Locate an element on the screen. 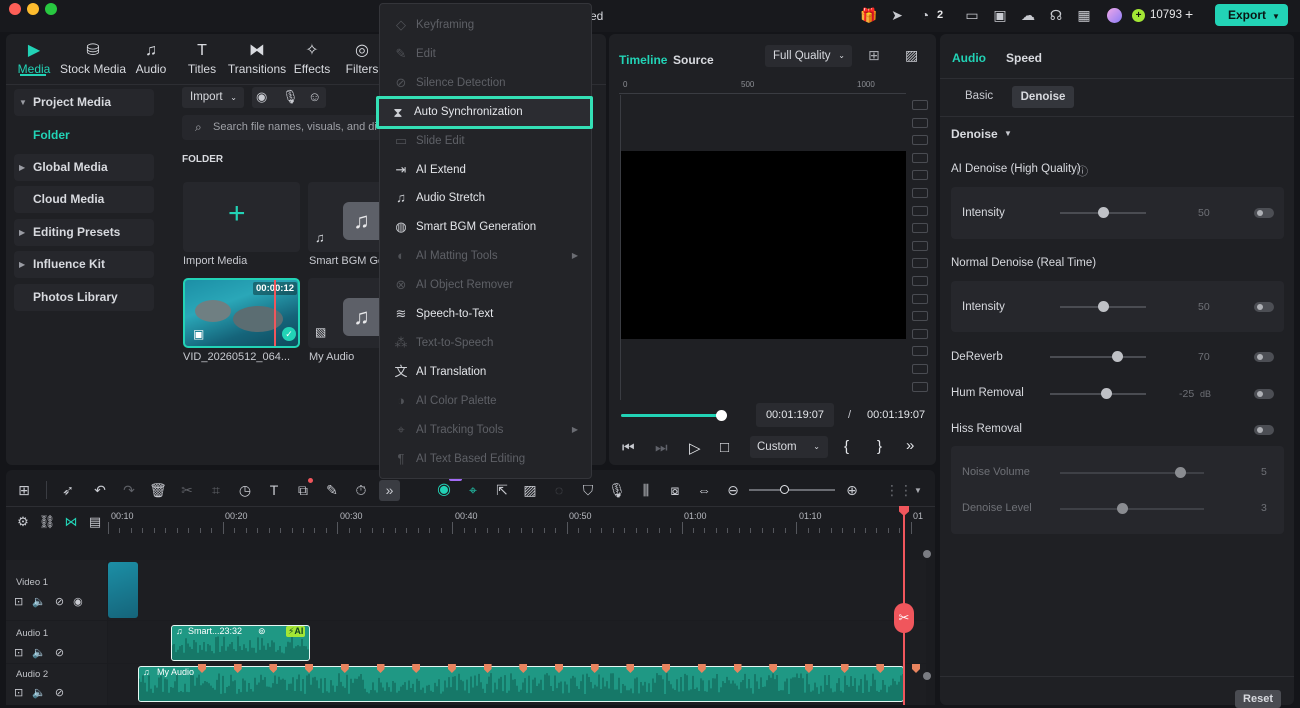 This screenshot has height=708, width=1300. menu-item-auto-synchronization: ⧗ Auto Synchronization is located at coordinates (484, 112).